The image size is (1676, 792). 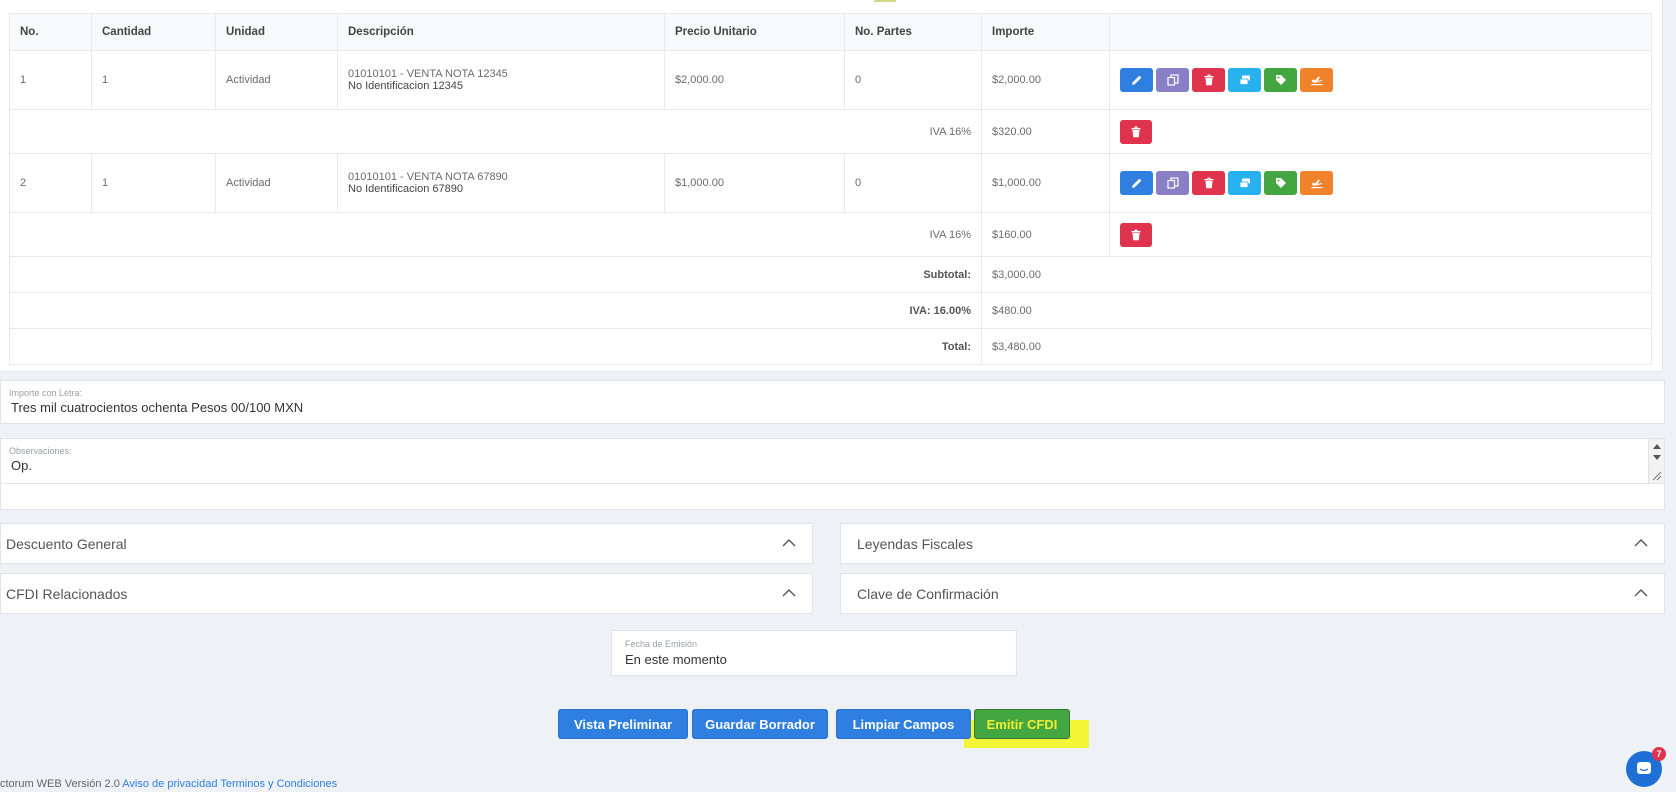 I want to click on accordion-title: Descuento General, so click(x=66, y=544).